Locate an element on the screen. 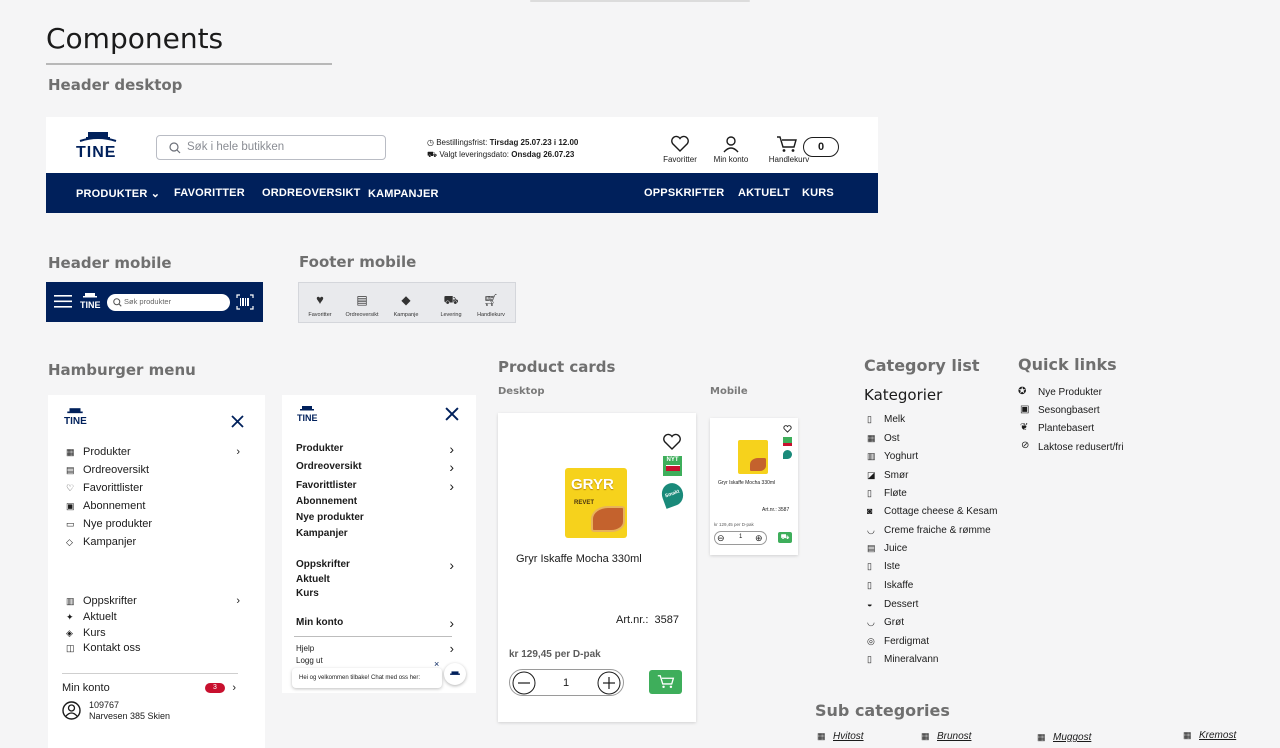 This screenshot has width=1280, height=748. menu-item-min-konto: Min konto 3 › is located at coordinates (152, 688).